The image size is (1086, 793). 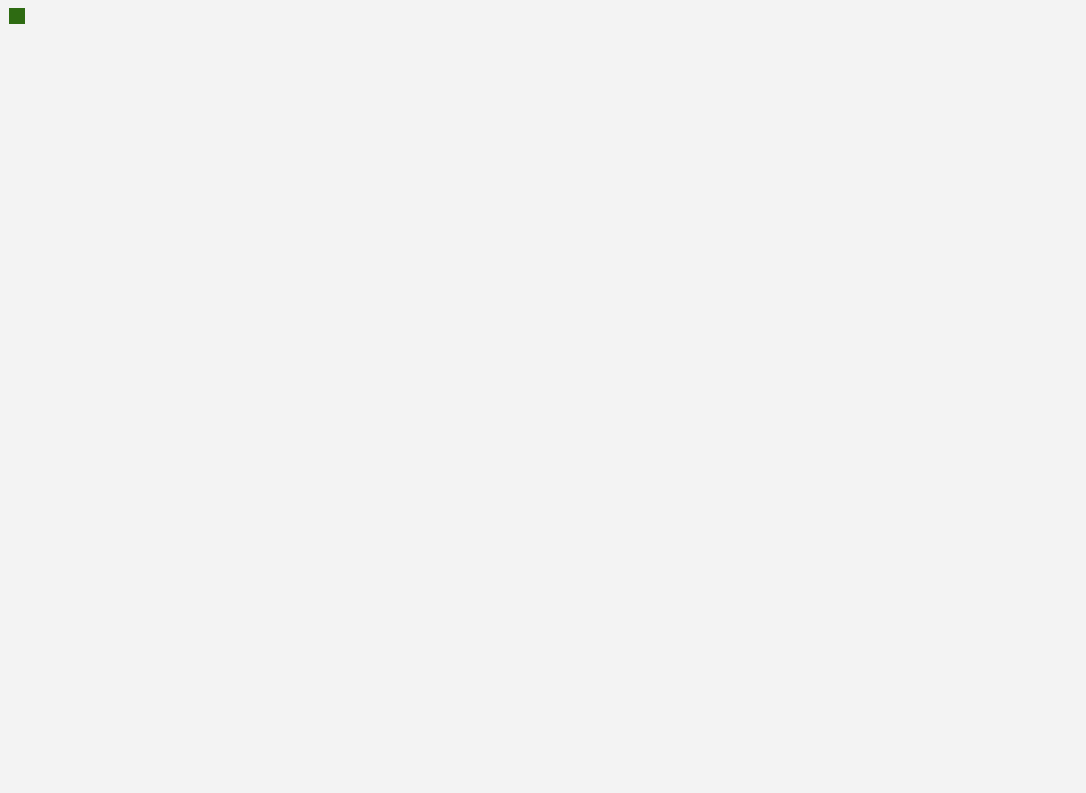 I want to click on maximize-button, so click(x=1063, y=15).